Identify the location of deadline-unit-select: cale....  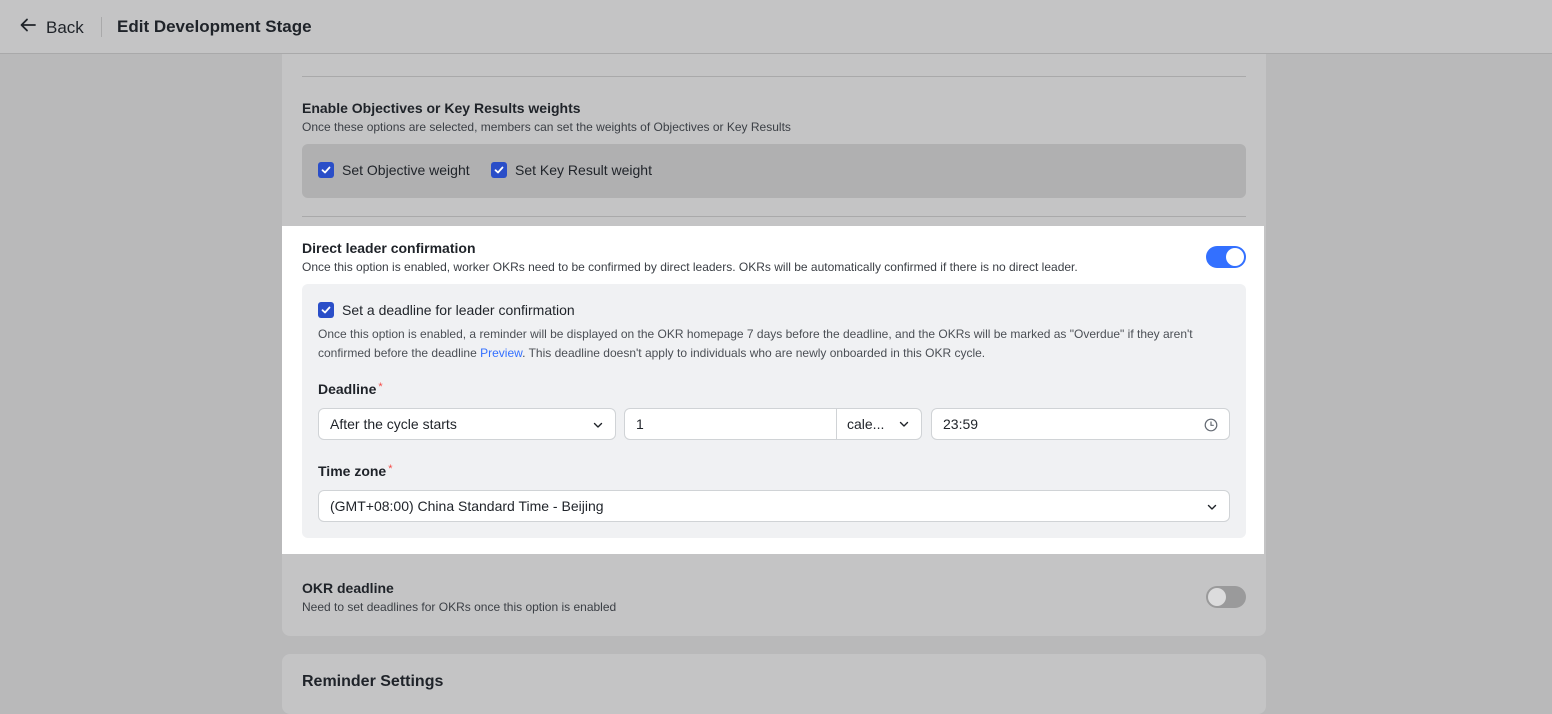
(879, 424).